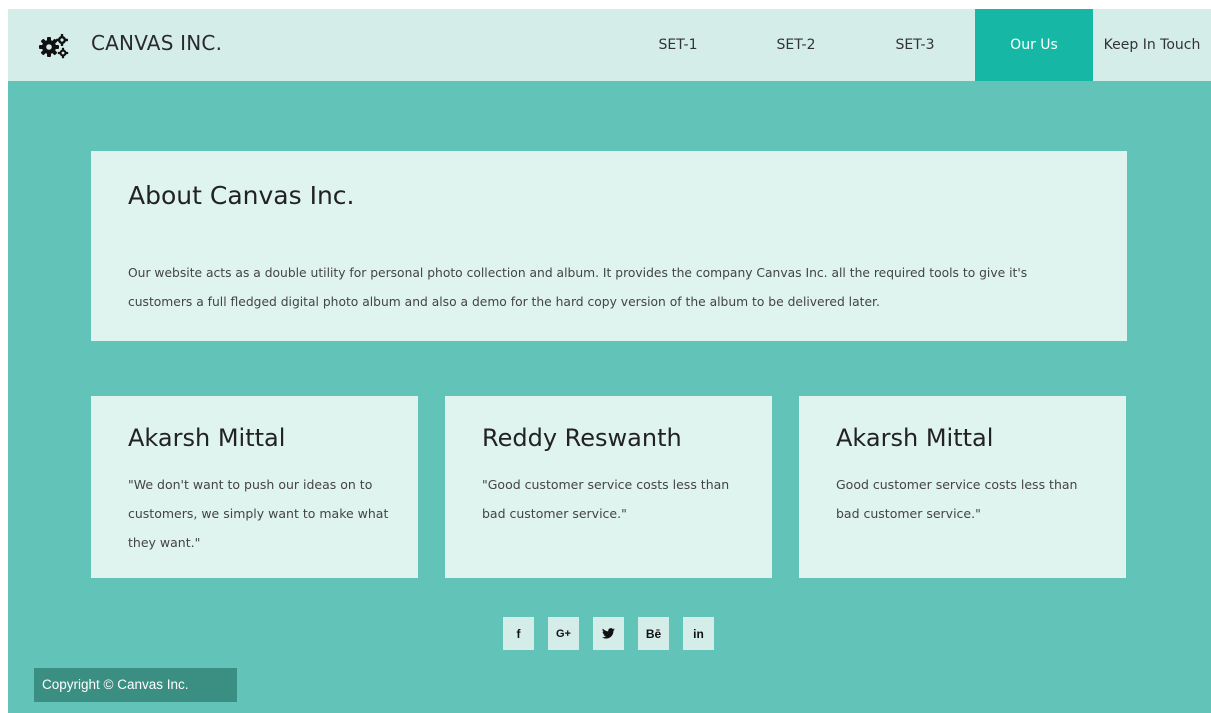 The height and width of the screenshot is (713, 1211). Describe the element at coordinates (915, 45) in the screenshot. I see `nav-set-3: SET-3` at that location.